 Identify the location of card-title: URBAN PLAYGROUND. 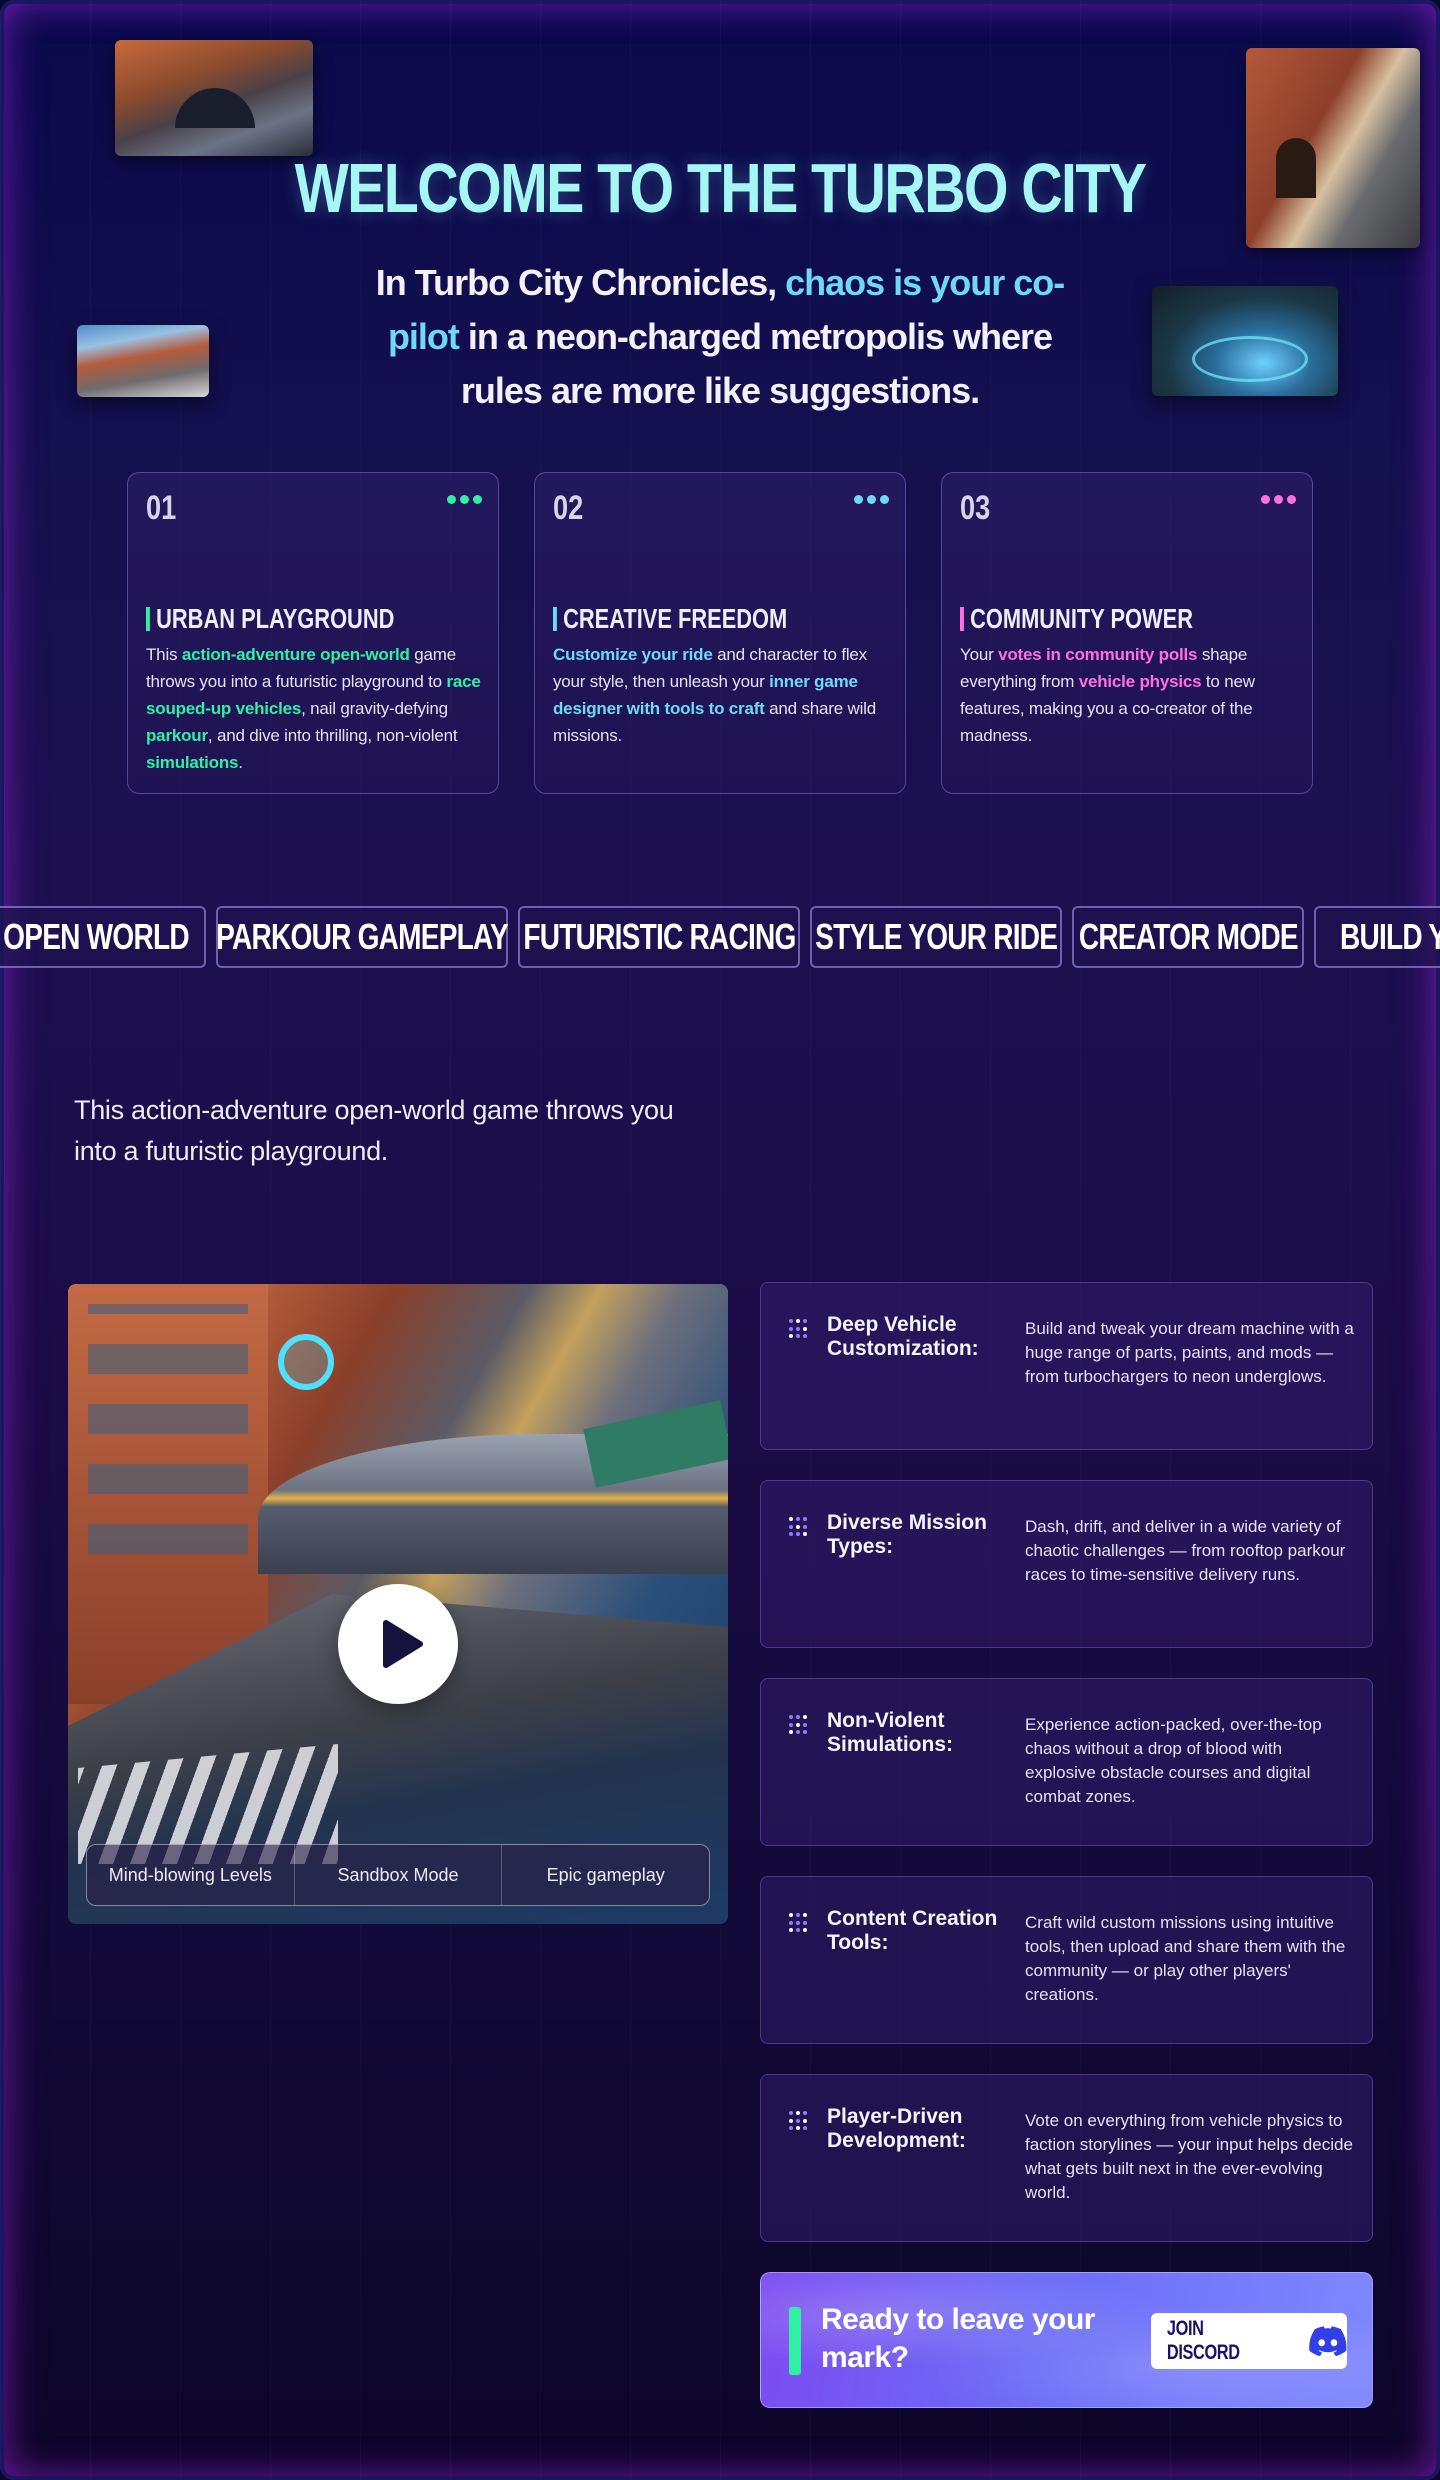
(270, 619).